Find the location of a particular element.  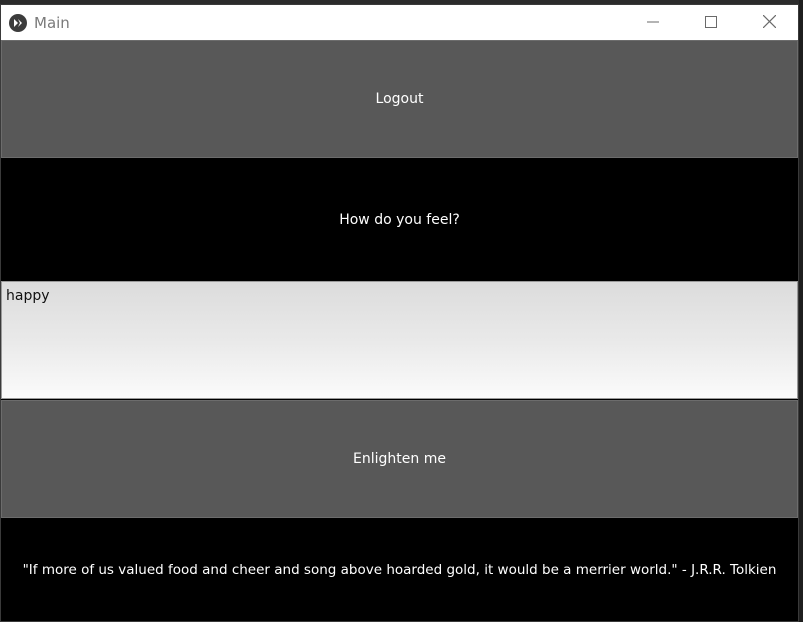

close-icon is located at coordinates (769, 22).